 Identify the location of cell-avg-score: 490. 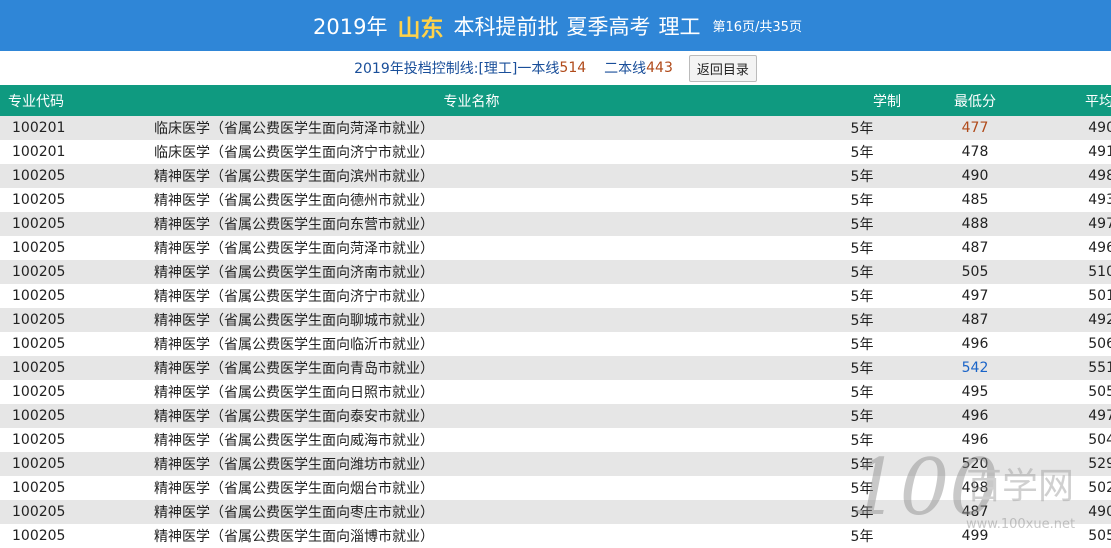
(1099, 128).